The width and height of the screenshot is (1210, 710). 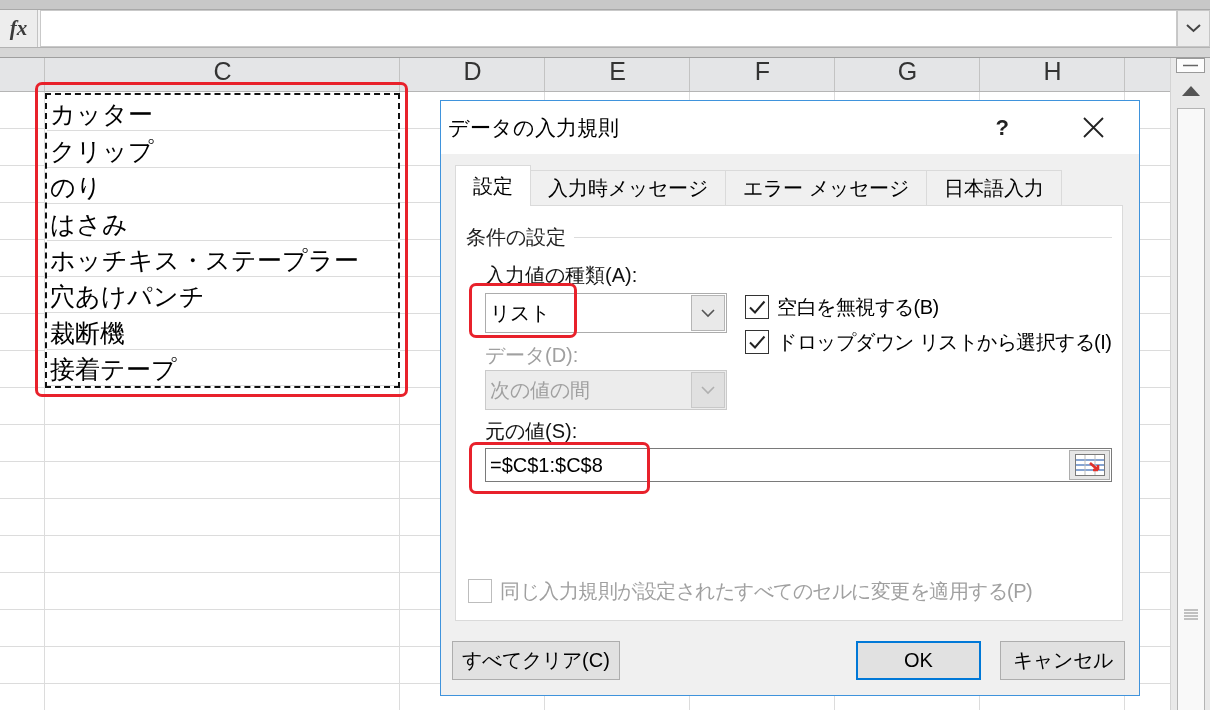 What do you see at coordinates (1190, 409) in the screenshot?
I see `scrollbar-thumb` at bounding box center [1190, 409].